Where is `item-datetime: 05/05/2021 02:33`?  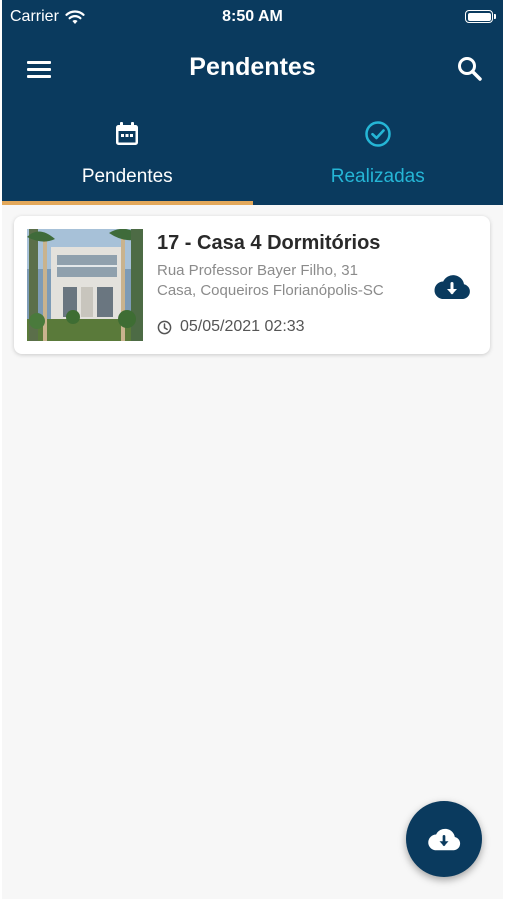 item-datetime: 05/05/2021 02:33 is located at coordinates (231, 327).